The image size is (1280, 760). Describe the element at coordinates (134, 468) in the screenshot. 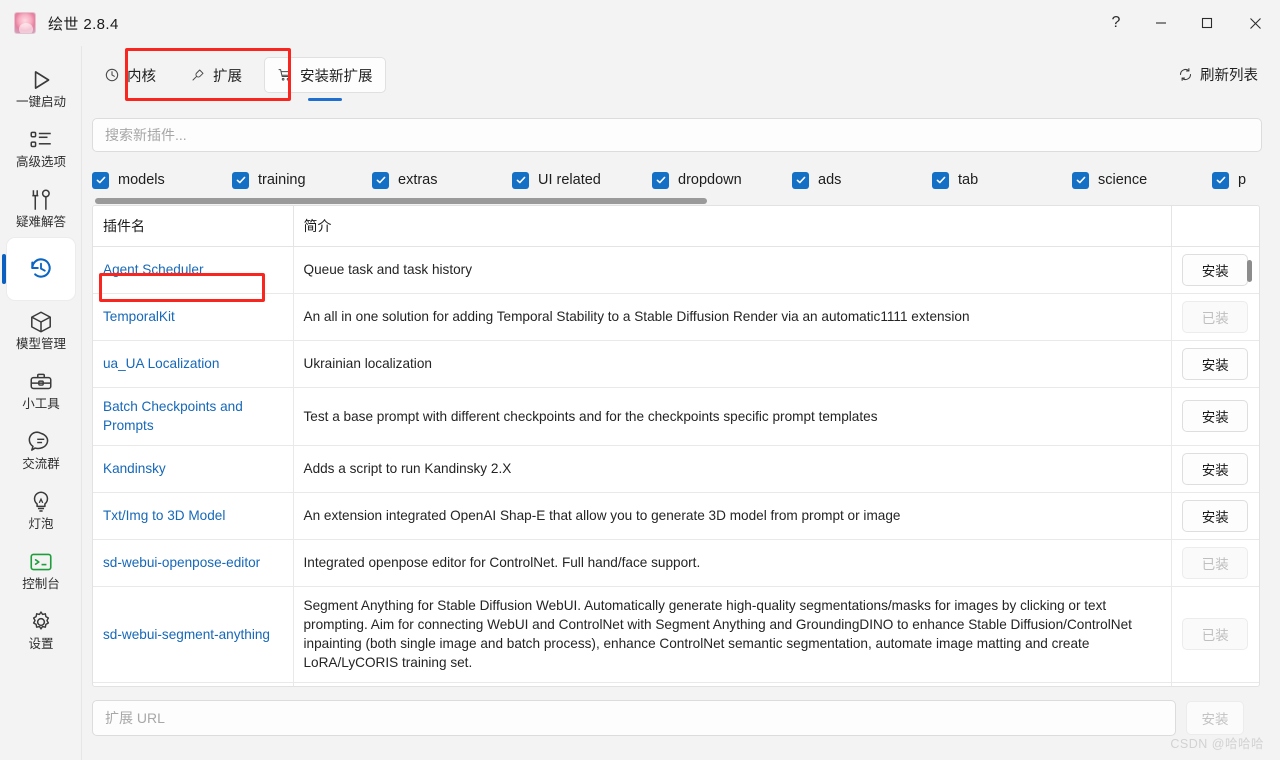

I see `extension-link: Kandinsky` at that location.